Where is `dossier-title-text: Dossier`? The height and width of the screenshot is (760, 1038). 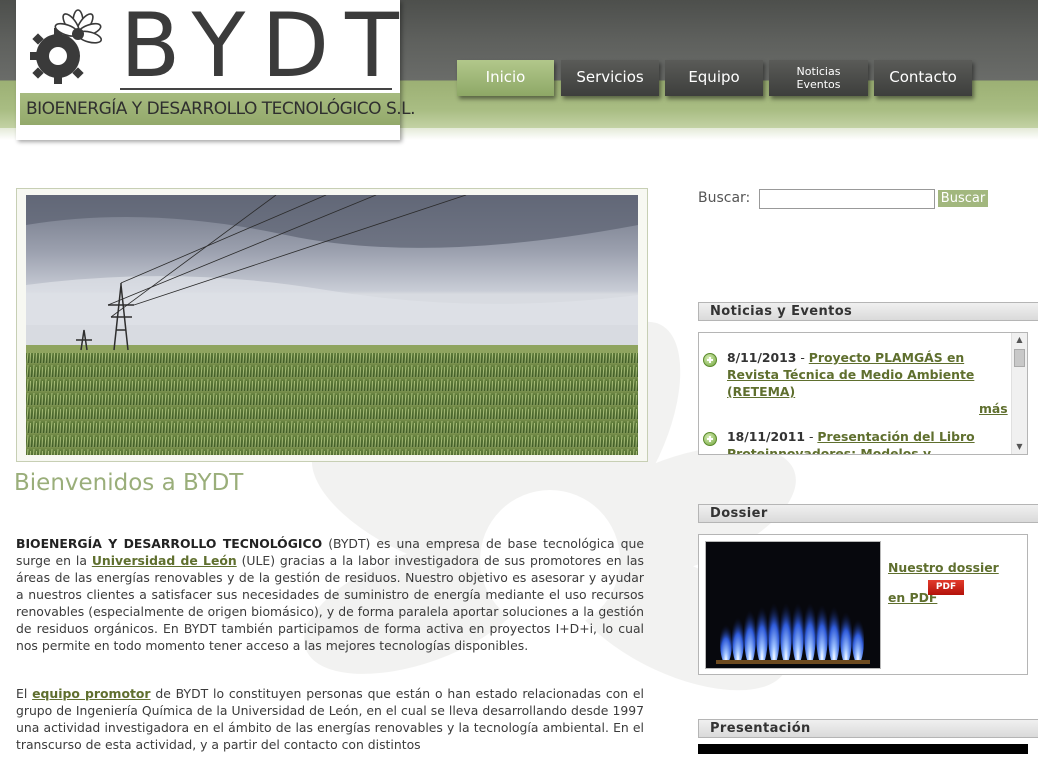
dossier-title-text: Dossier is located at coordinates (739, 513).